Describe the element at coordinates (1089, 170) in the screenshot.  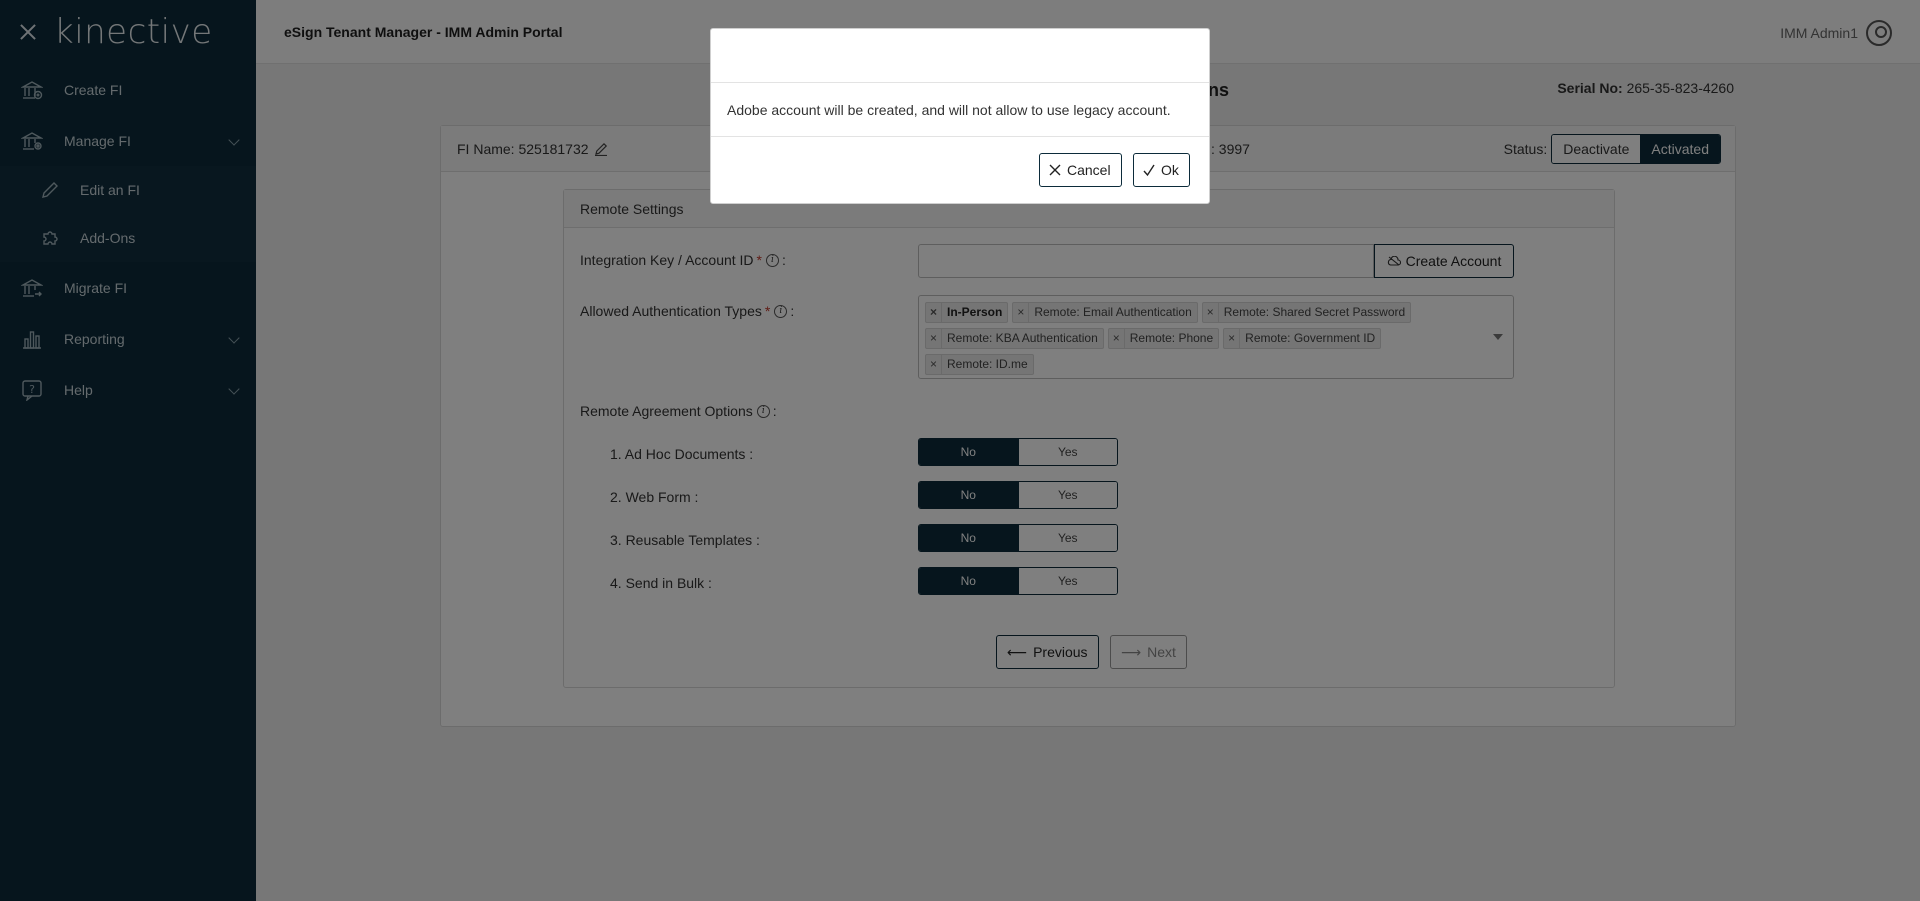
I see `cancel-label: Cancel` at that location.